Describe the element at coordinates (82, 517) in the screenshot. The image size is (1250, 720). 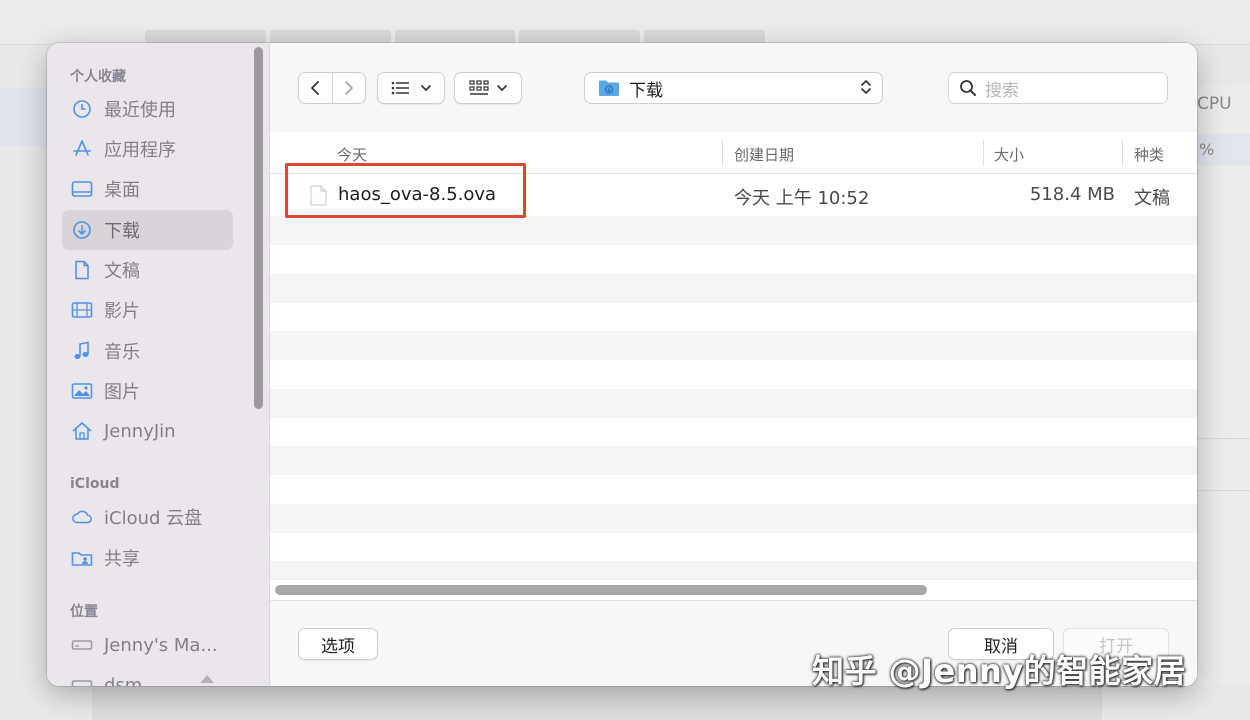
I see `cloud-icon` at that location.